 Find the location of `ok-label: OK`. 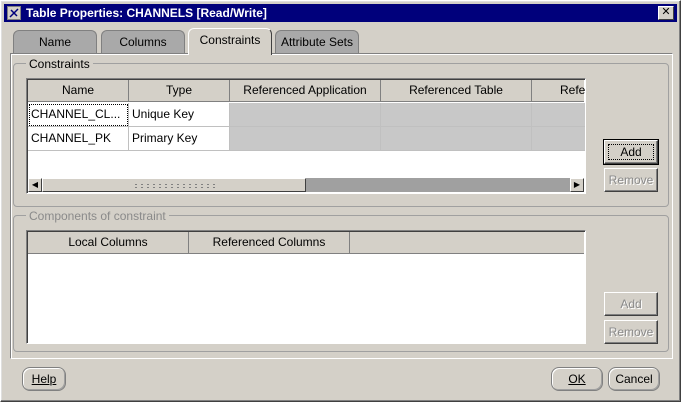

ok-label: OK is located at coordinates (577, 379).